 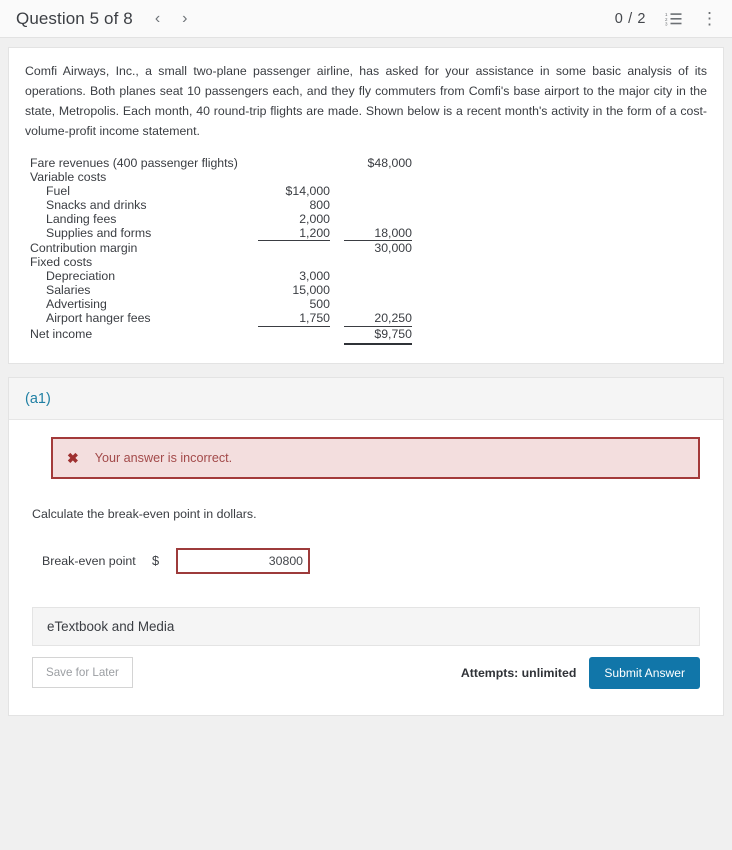 What do you see at coordinates (221, 318) in the screenshot?
I see `table-row: Airport hanger fees 1,750 20,250` at bounding box center [221, 318].